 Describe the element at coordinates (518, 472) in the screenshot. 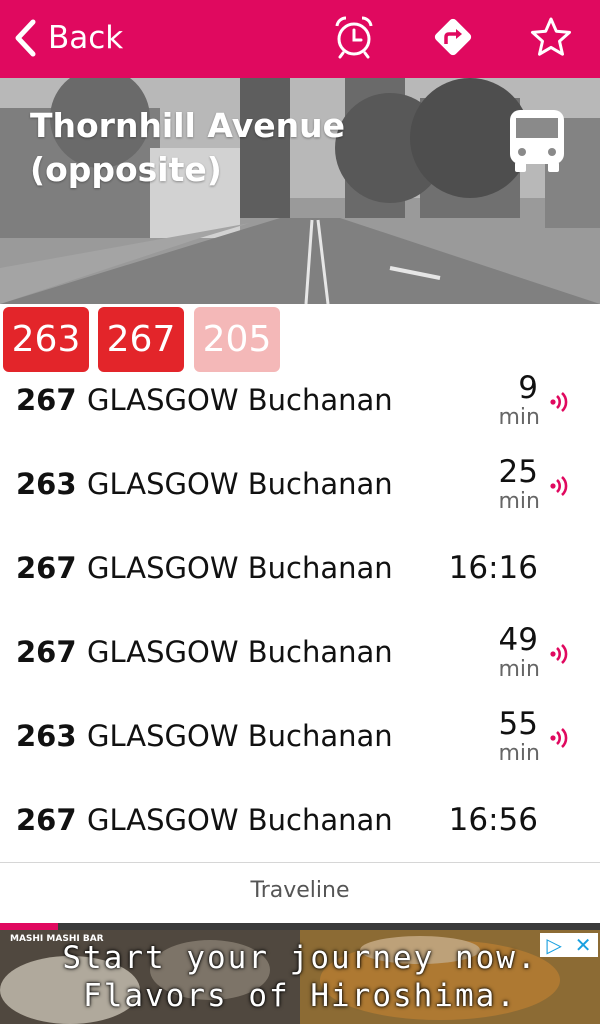

I see `departure-due-minutes: 25` at that location.